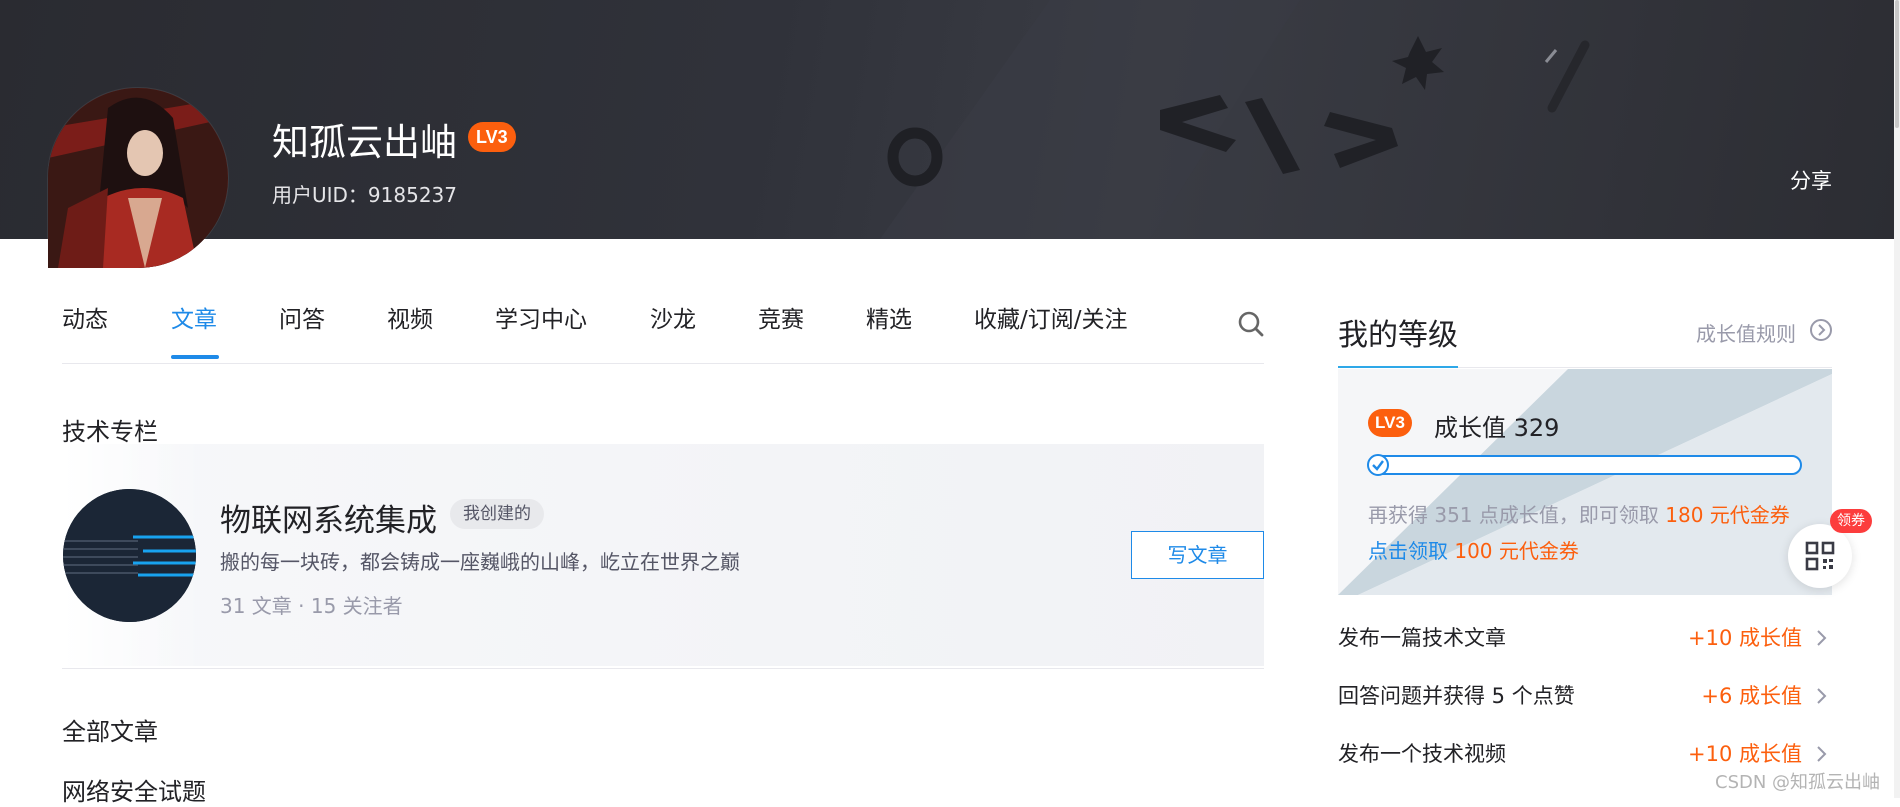  What do you see at coordinates (663, 363) in the screenshot?
I see `tabs-divider` at bounding box center [663, 363].